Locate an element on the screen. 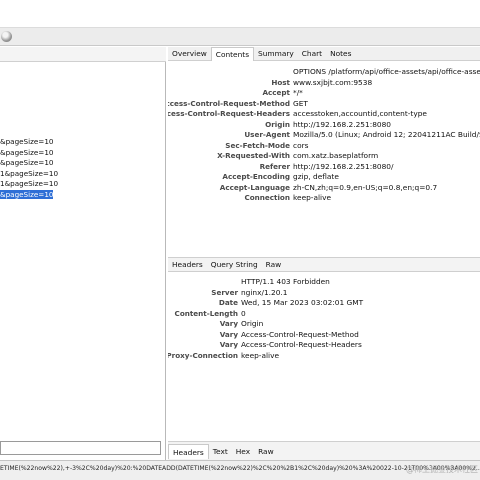 The image size is (480, 480). header-key: Proxy-Connection is located at coordinates (203, 355).